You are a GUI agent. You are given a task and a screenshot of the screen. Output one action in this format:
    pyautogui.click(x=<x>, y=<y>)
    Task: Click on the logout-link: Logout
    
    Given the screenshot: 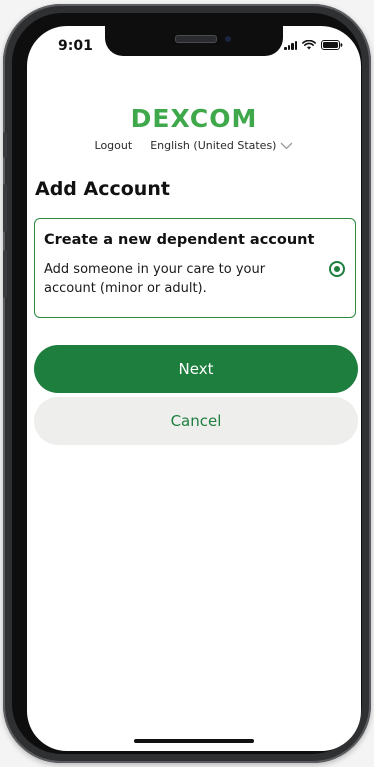 What is the action you would take?
    pyautogui.click(x=114, y=145)
    